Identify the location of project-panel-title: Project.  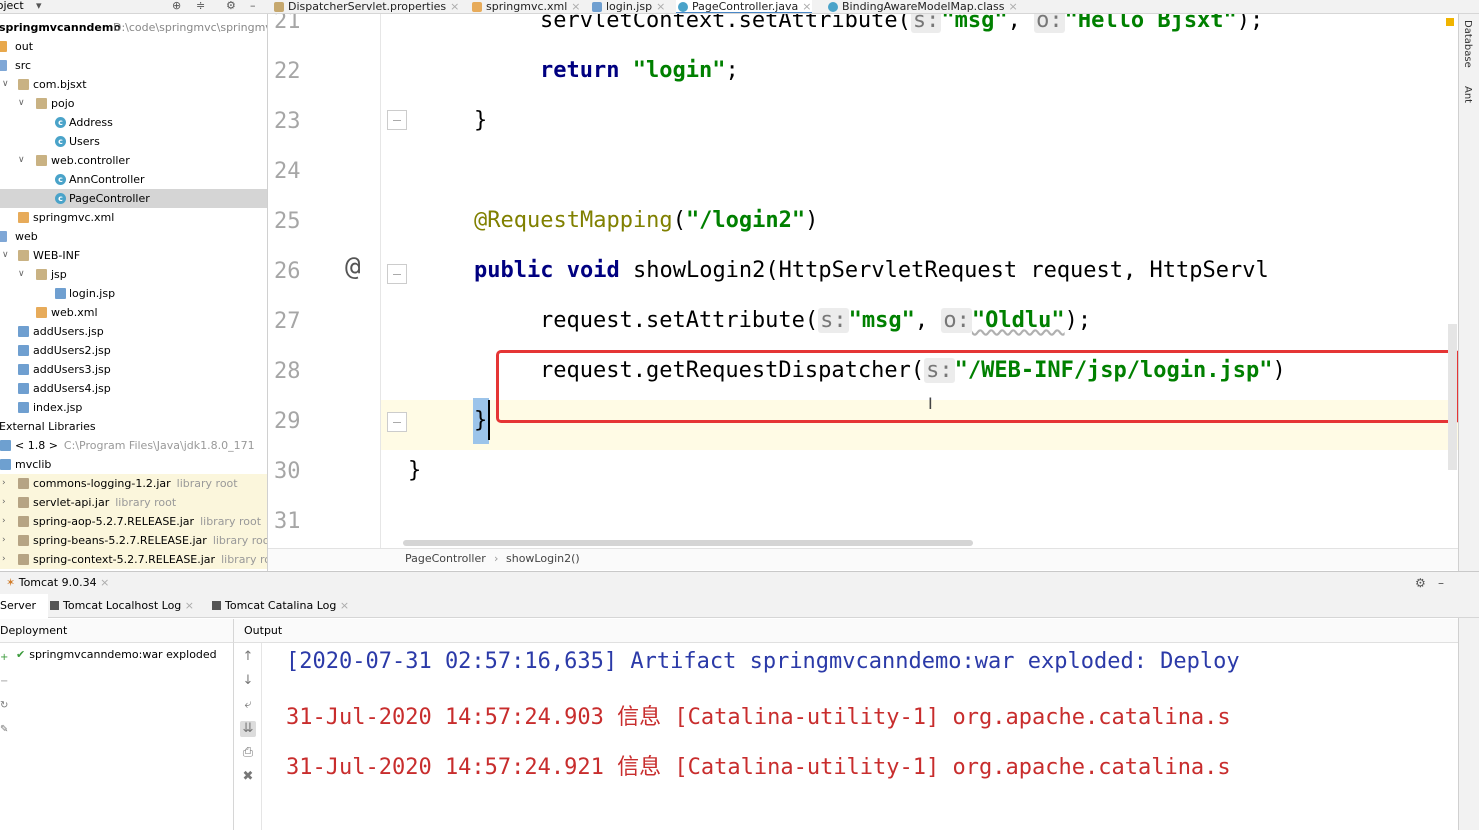
(12, 6).